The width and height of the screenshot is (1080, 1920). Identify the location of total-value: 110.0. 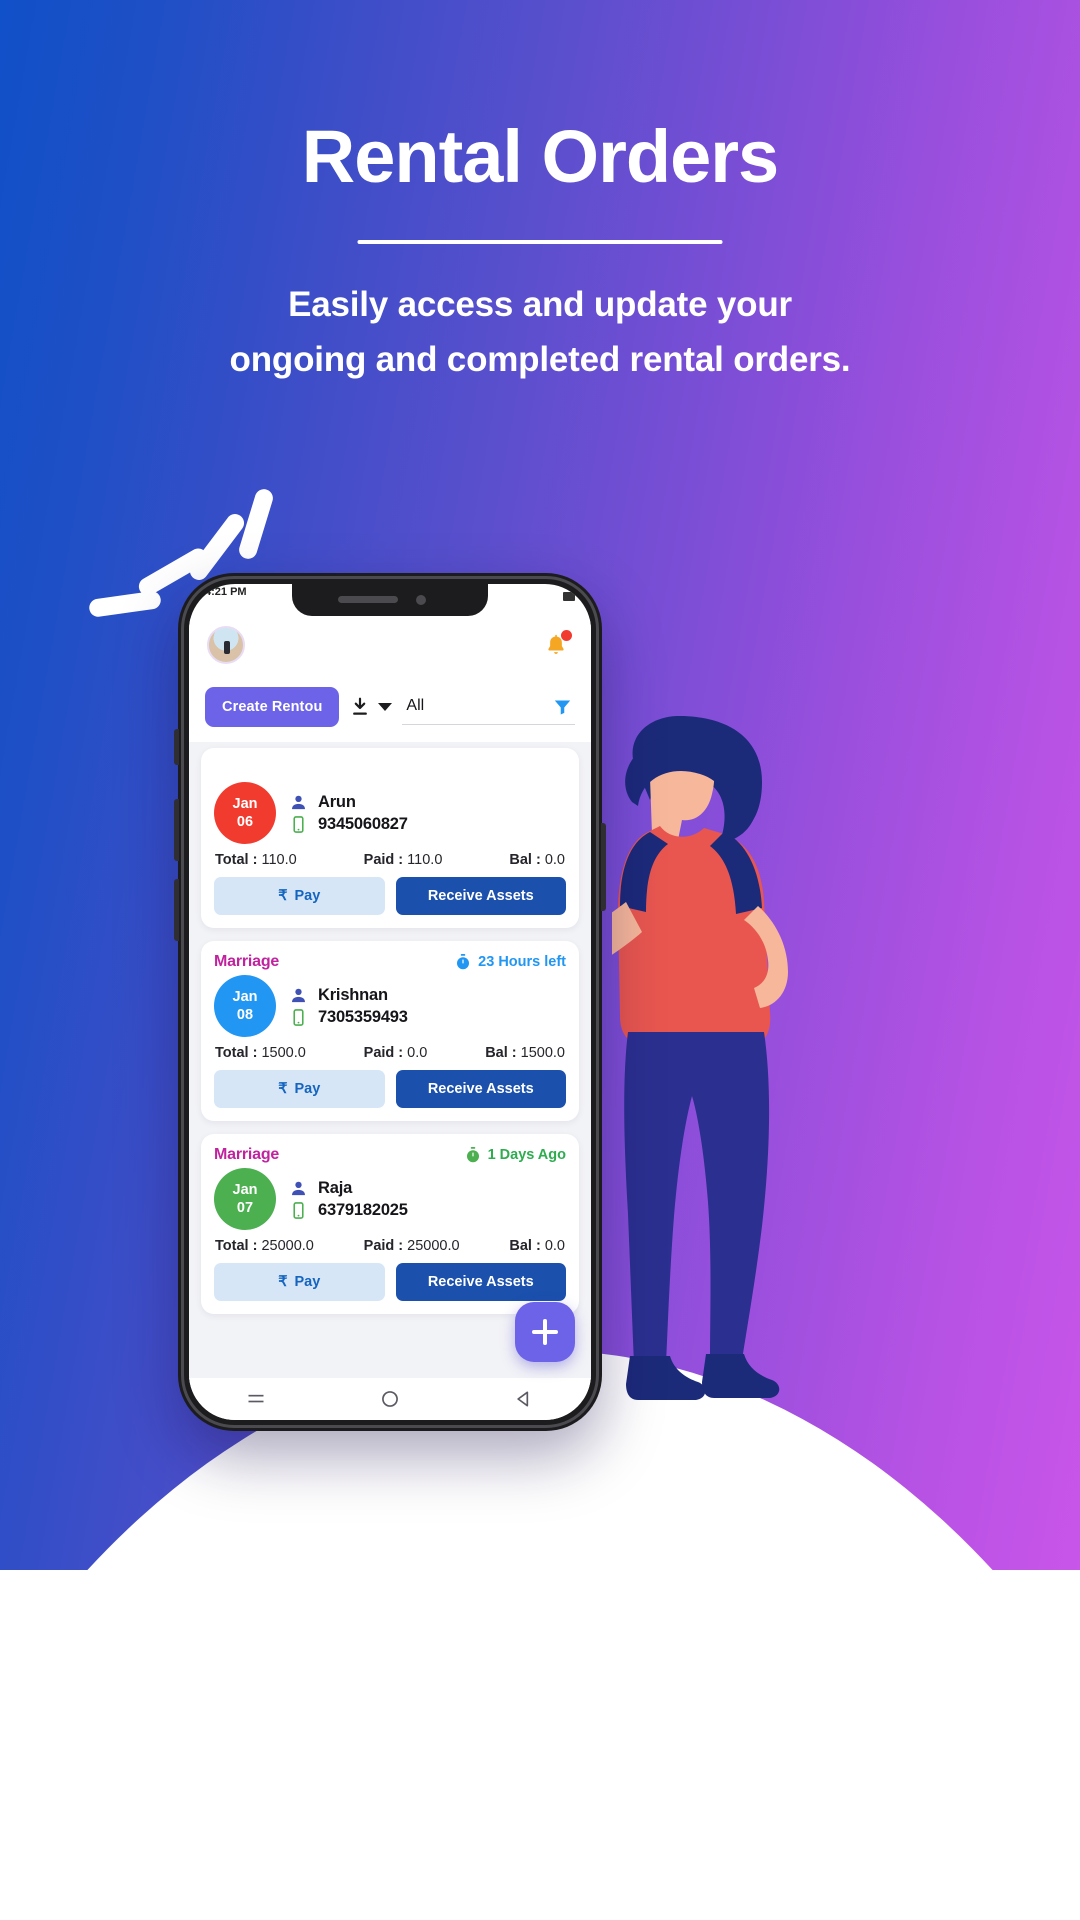
(279, 860).